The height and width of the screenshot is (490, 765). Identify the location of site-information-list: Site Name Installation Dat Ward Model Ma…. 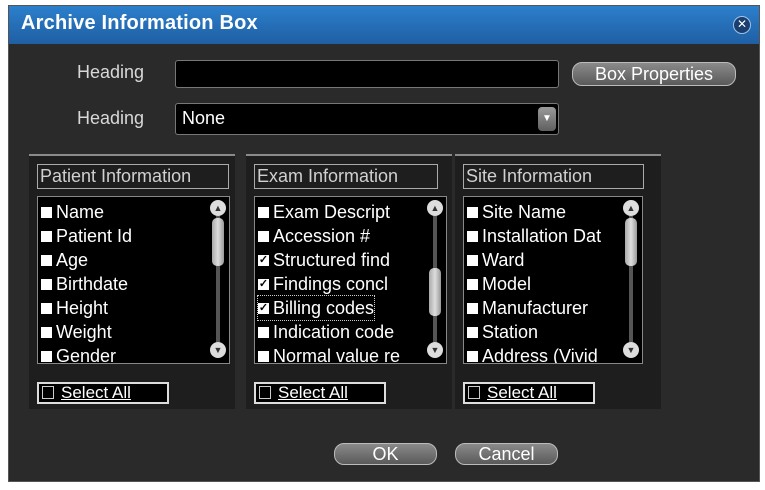
(553, 280).